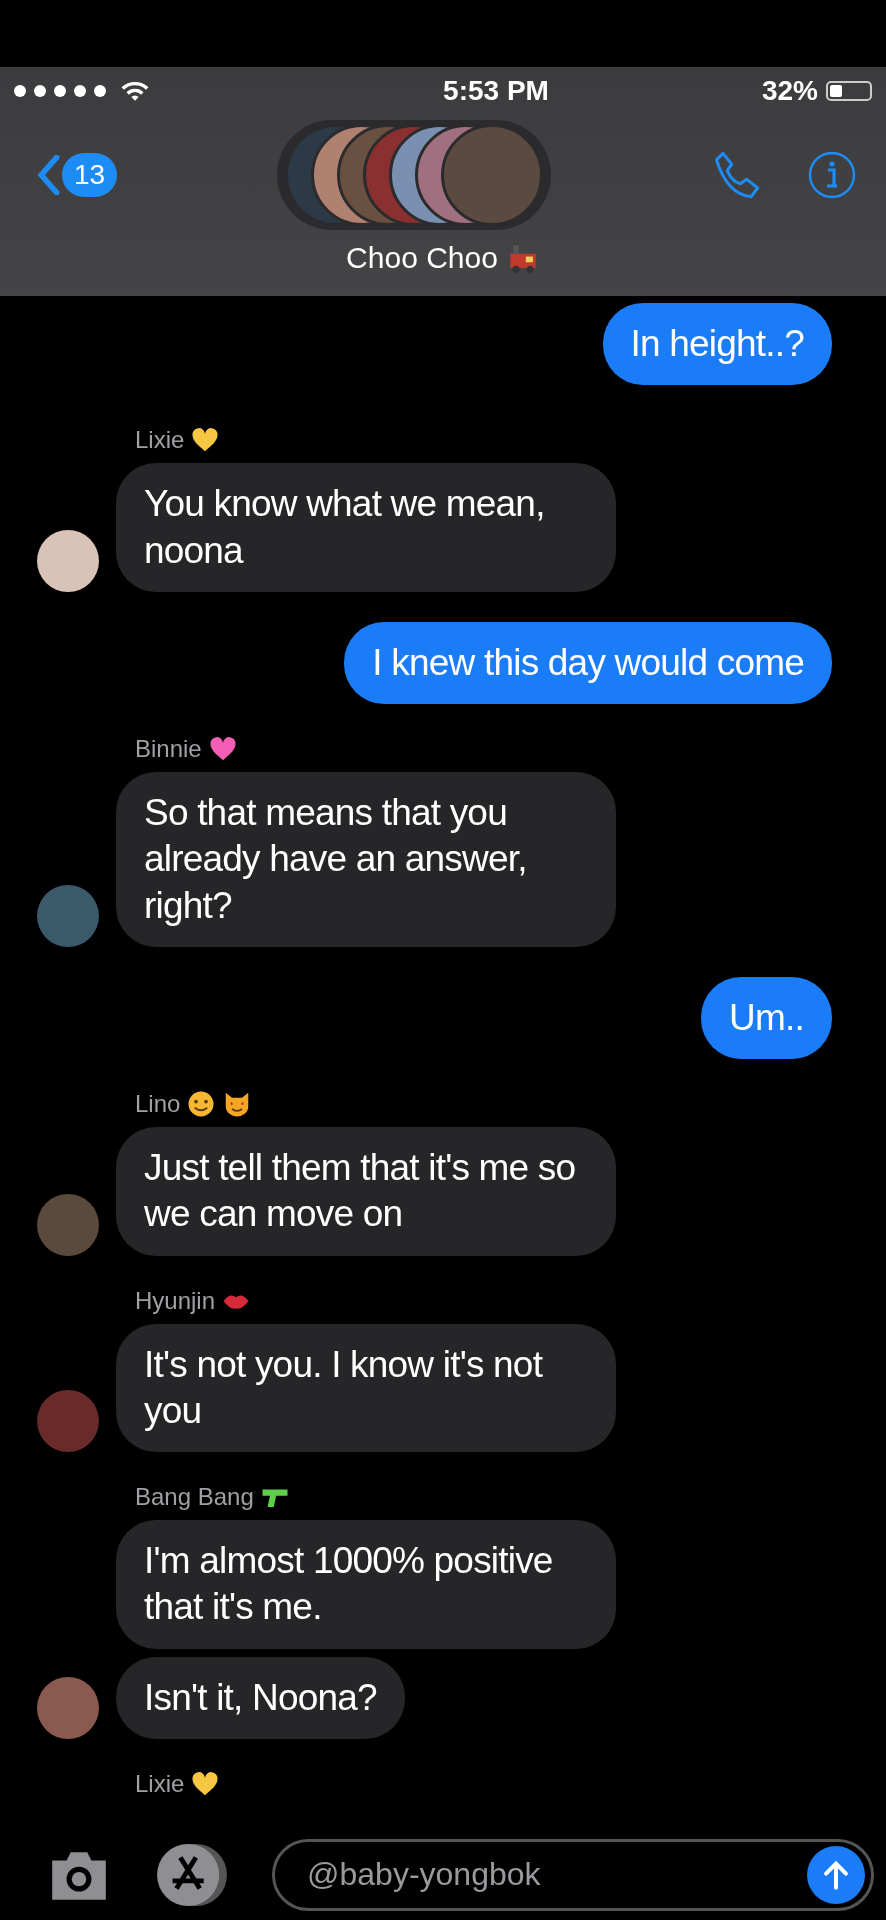  Describe the element at coordinates (49, 175) in the screenshot. I see `chevron-left-icon` at that location.